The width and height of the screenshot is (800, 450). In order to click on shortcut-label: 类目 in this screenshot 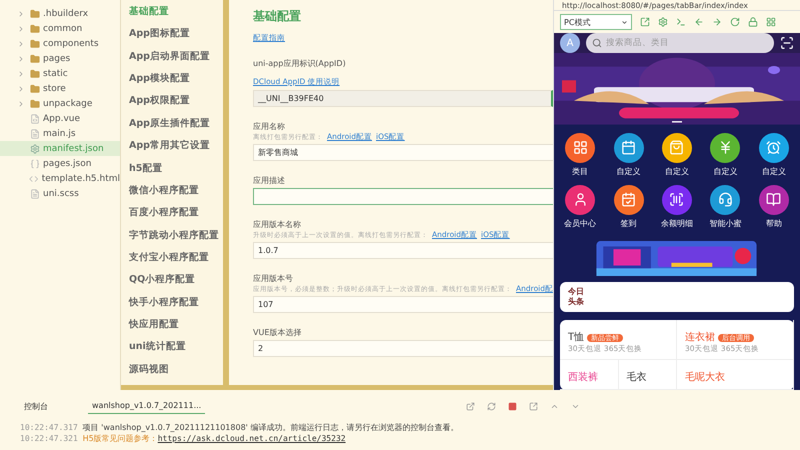, I will do `click(580, 171)`.